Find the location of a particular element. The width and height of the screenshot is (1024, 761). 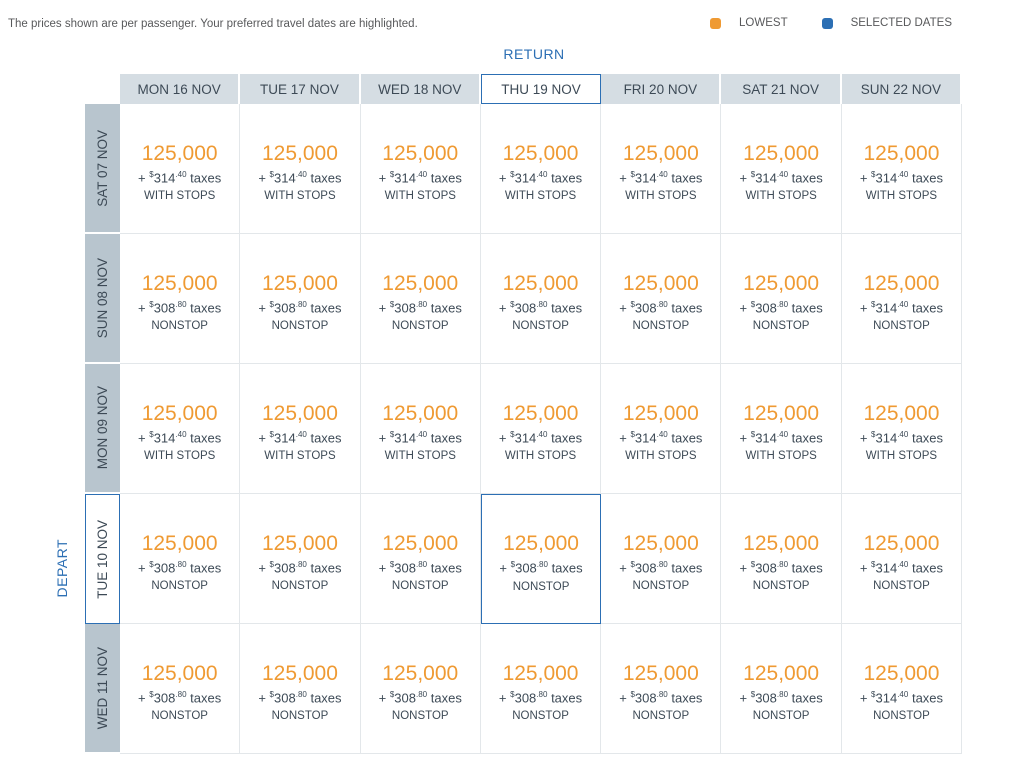

depart-date-label: SAT 07 NOV is located at coordinates (102, 168).